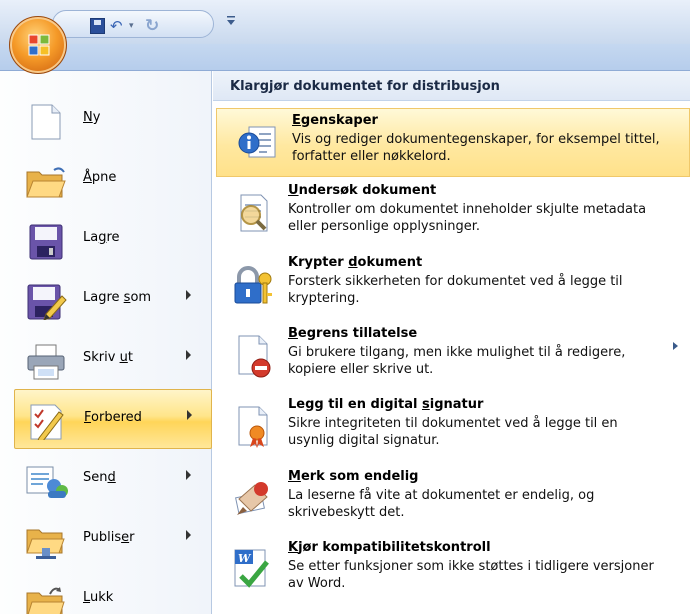  I want to click on printer-icon, so click(46, 362).